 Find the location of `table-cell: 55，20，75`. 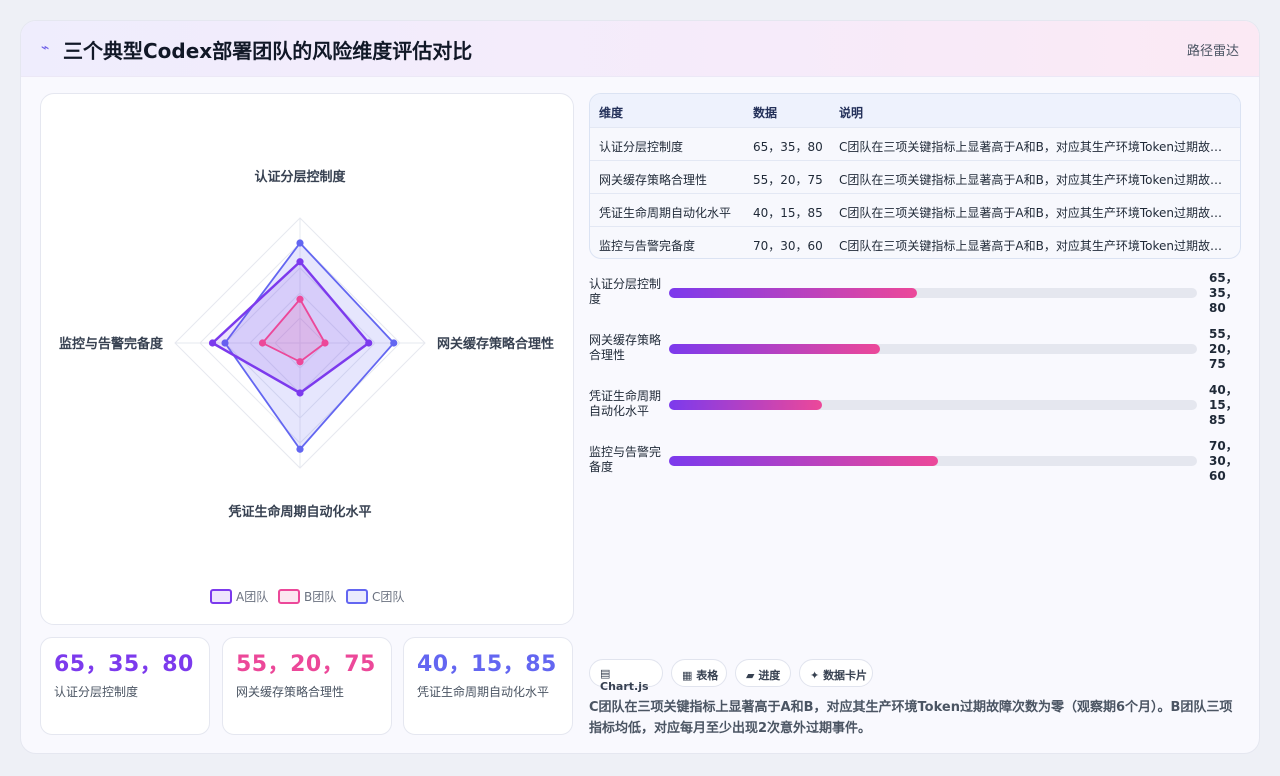

table-cell: 55，20，75 is located at coordinates (788, 180).